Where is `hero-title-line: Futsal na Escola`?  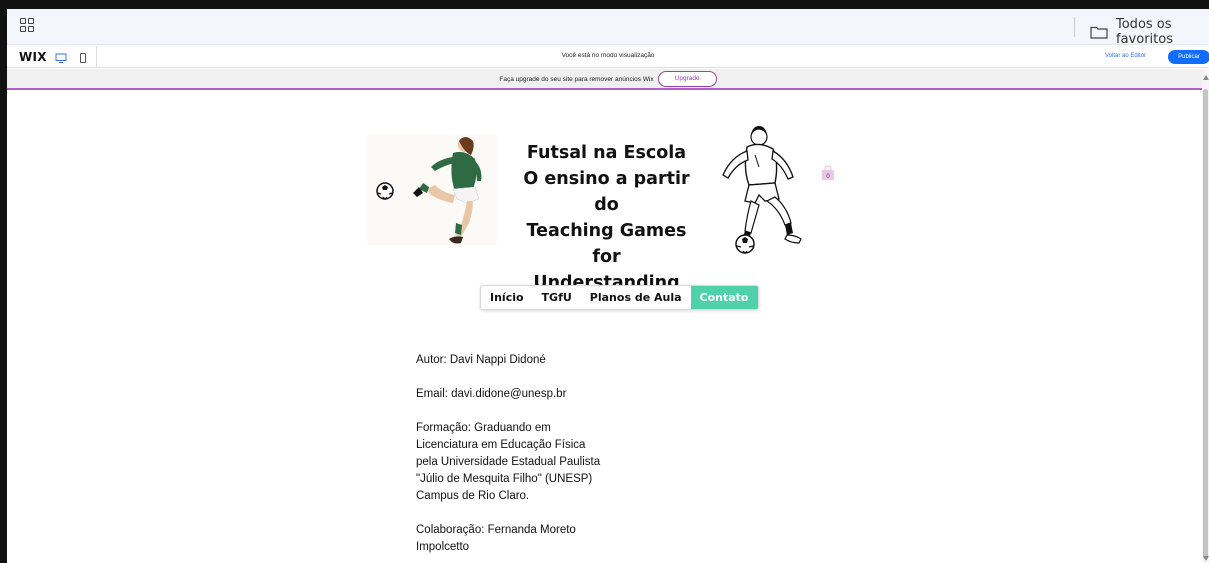
hero-title-line: Futsal na Escola is located at coordinates (606, 153).